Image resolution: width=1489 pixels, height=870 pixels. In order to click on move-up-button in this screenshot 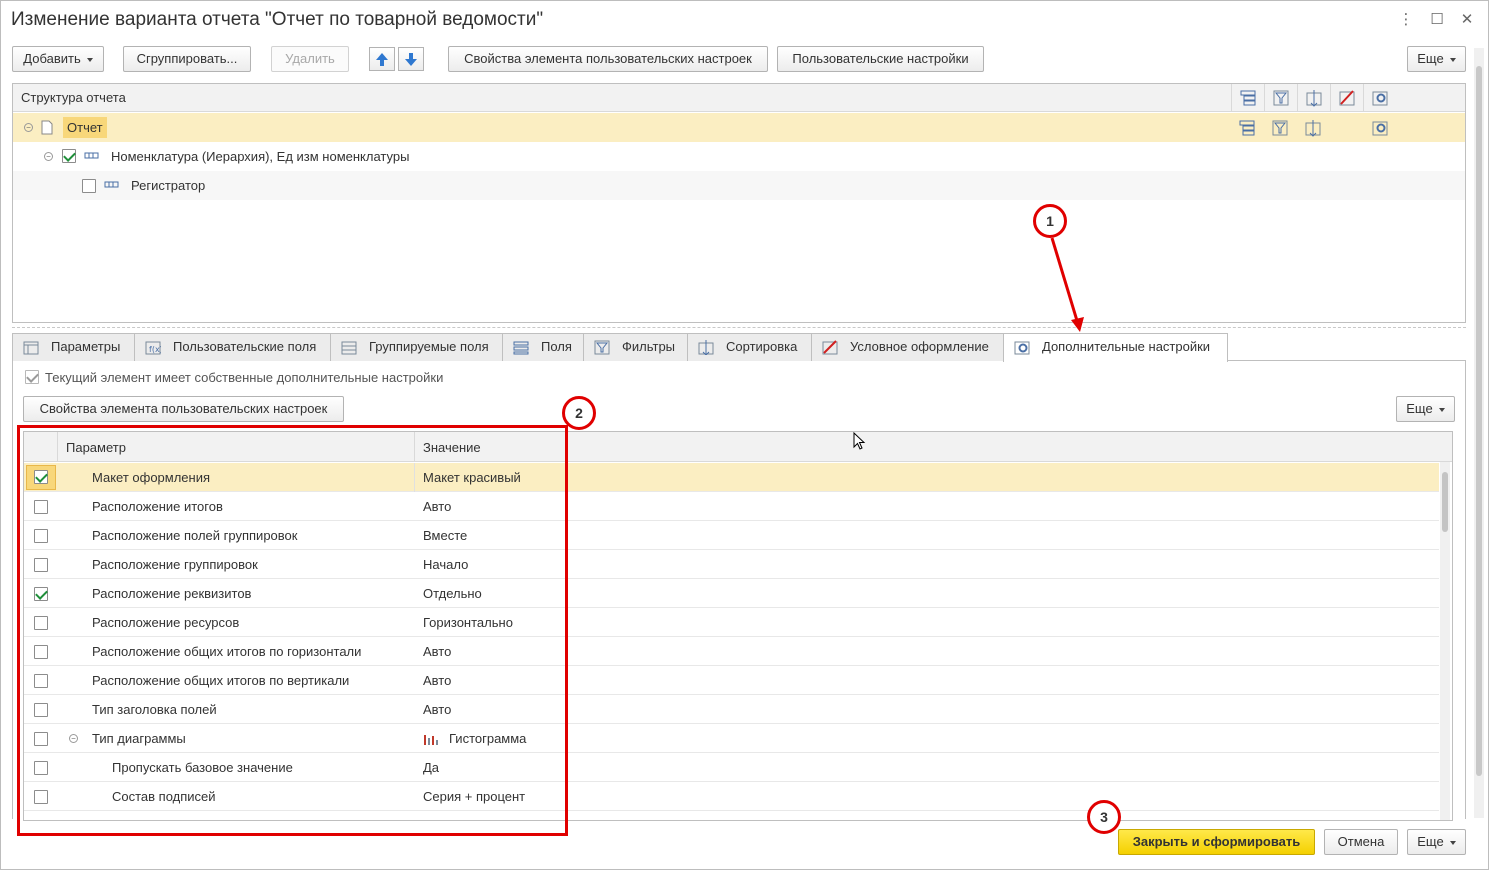, I will do `click(382, 59)`.